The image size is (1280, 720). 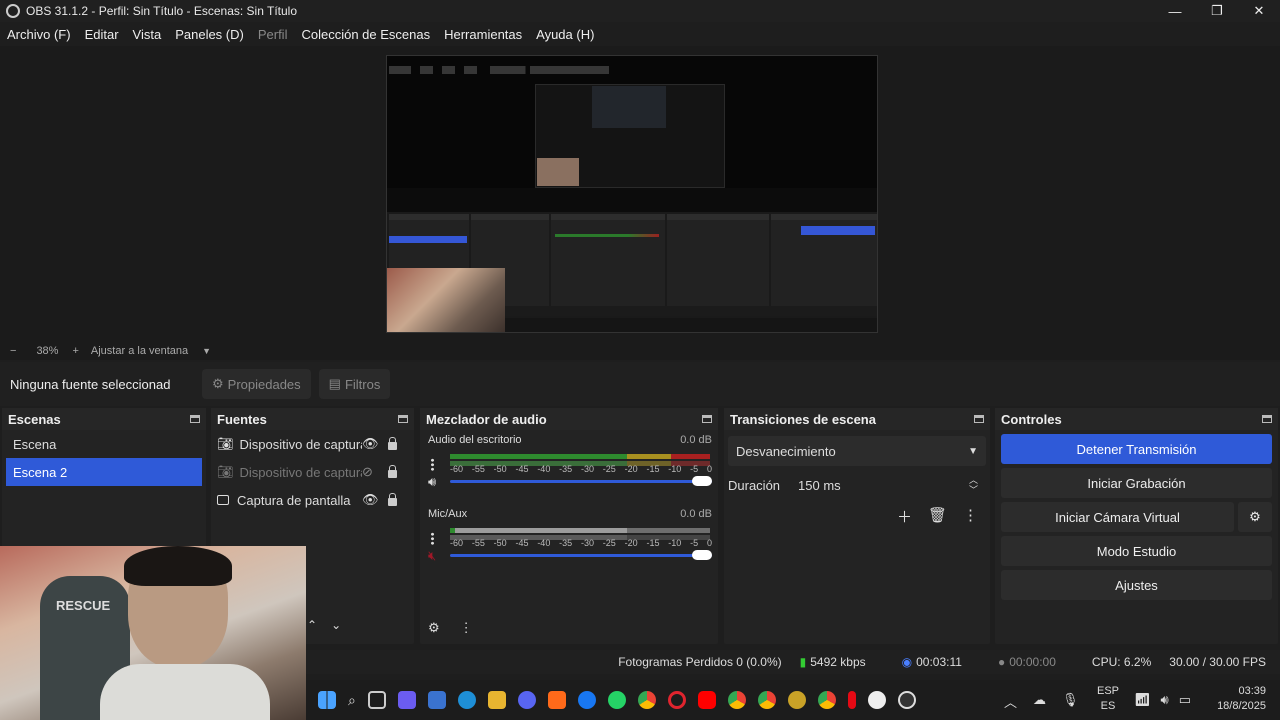 What do you see at coordinates (632, 194) in the screenshot?
I see `preview-canvas` at bounding box center [632, 194].